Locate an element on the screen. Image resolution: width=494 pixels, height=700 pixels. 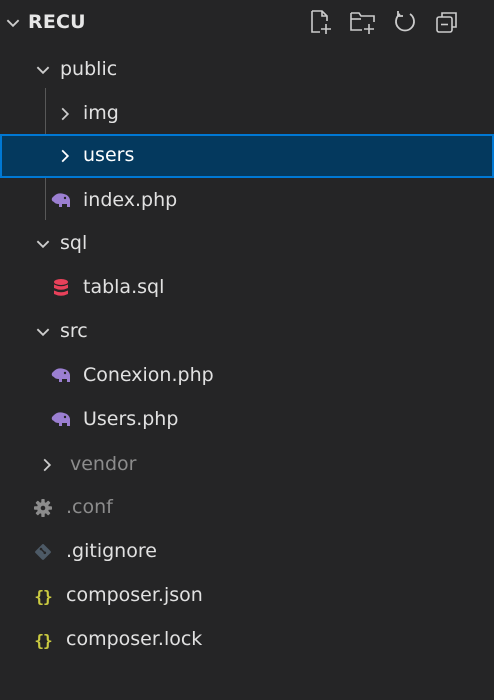
tree-item-label: public is located at coordinates (89, 69).